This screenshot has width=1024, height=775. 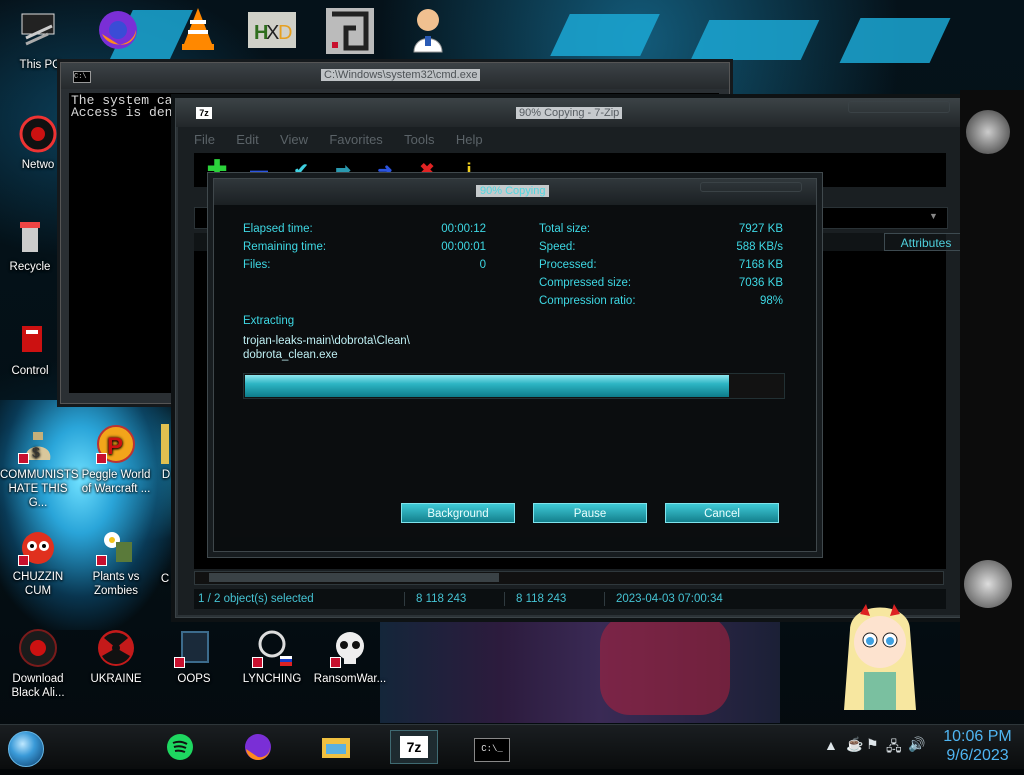 What do you see at coordinates (30, 371) in the screenshot?
I see `desktop-icon-label: Control` at bounding box center [30, 371].